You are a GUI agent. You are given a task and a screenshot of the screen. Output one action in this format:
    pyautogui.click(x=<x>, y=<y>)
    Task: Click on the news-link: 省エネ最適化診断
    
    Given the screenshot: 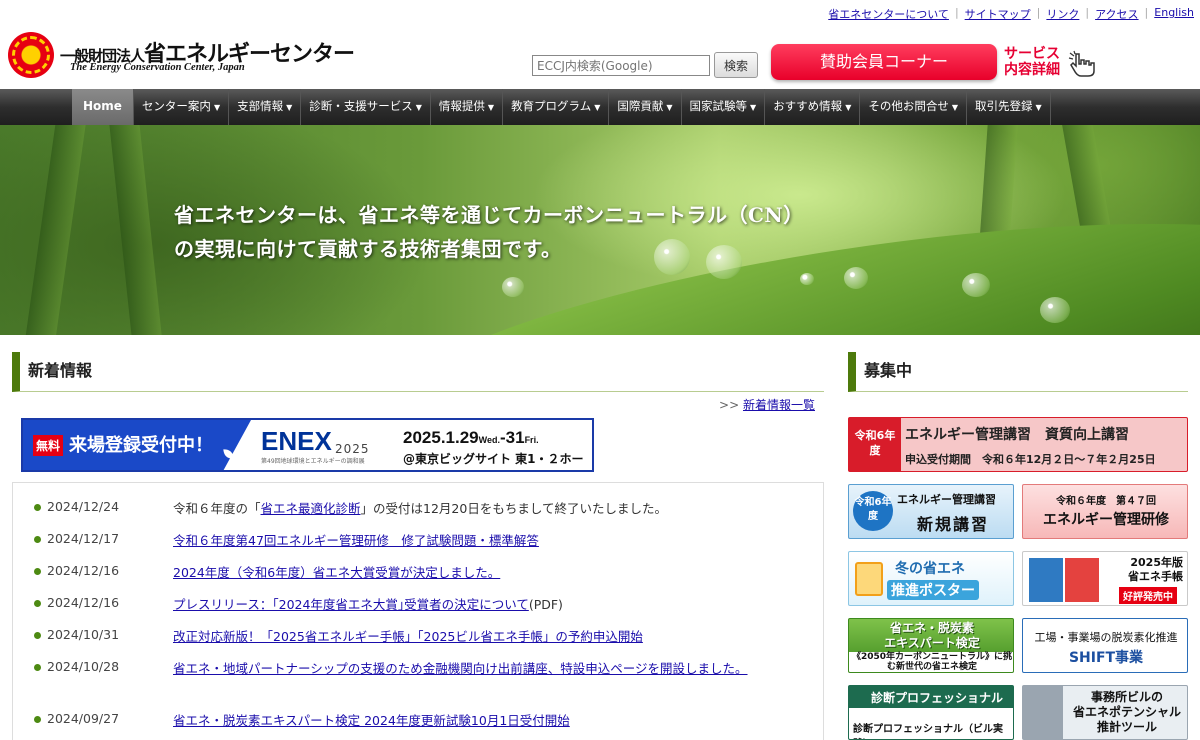 What is the action you would take?
    pyautogui.click(x=311, y=508)
    